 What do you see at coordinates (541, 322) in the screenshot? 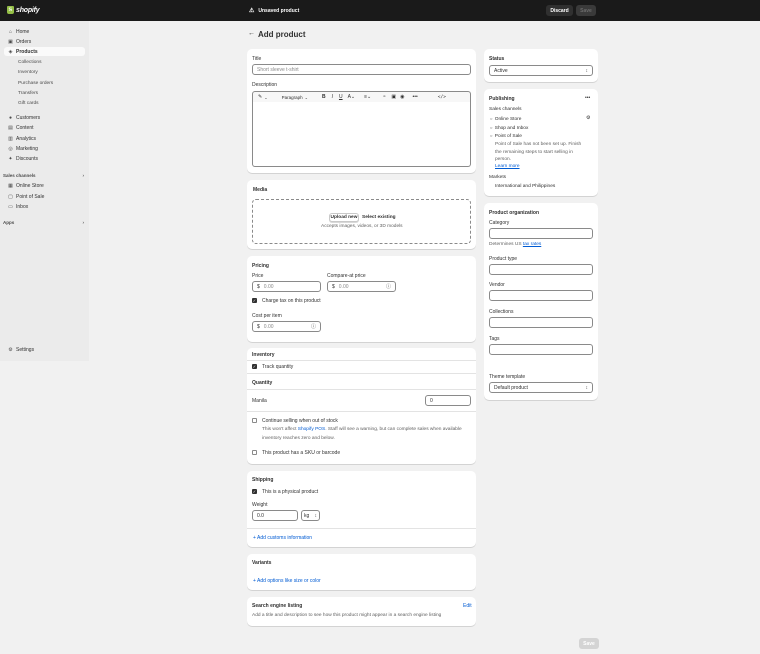
I see `collections-input` at bounding box center [541, 322].